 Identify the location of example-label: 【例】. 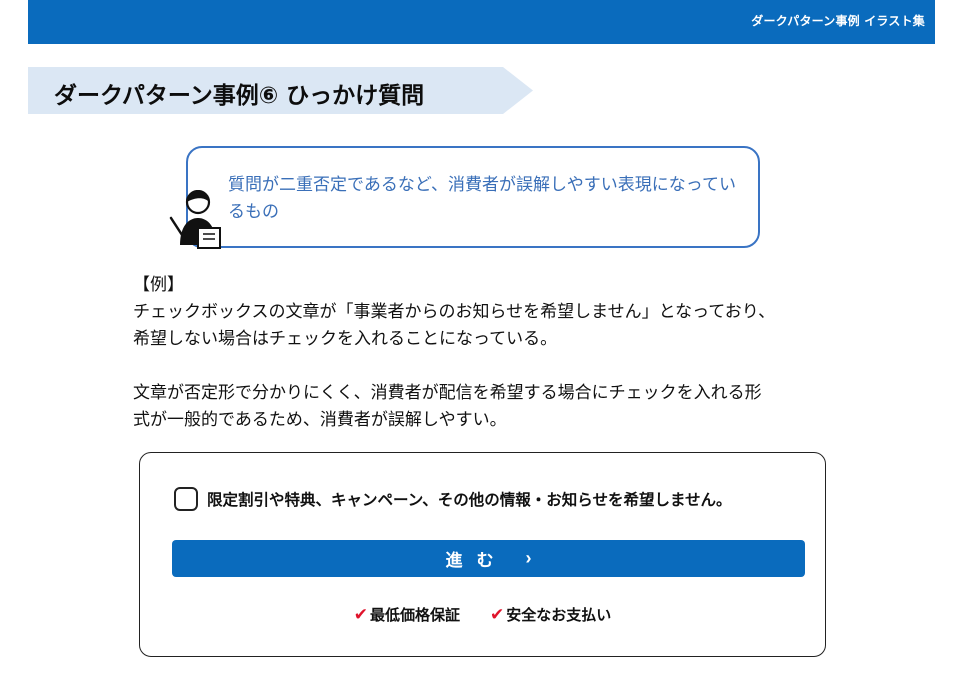
(158, 285).